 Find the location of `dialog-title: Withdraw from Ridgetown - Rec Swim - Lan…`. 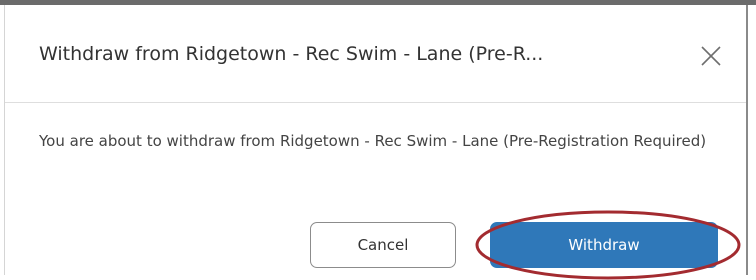

dialog-title: Withdraw from Ridgetown - Rec Swim - Lan… is located at coordinates (291, 54).